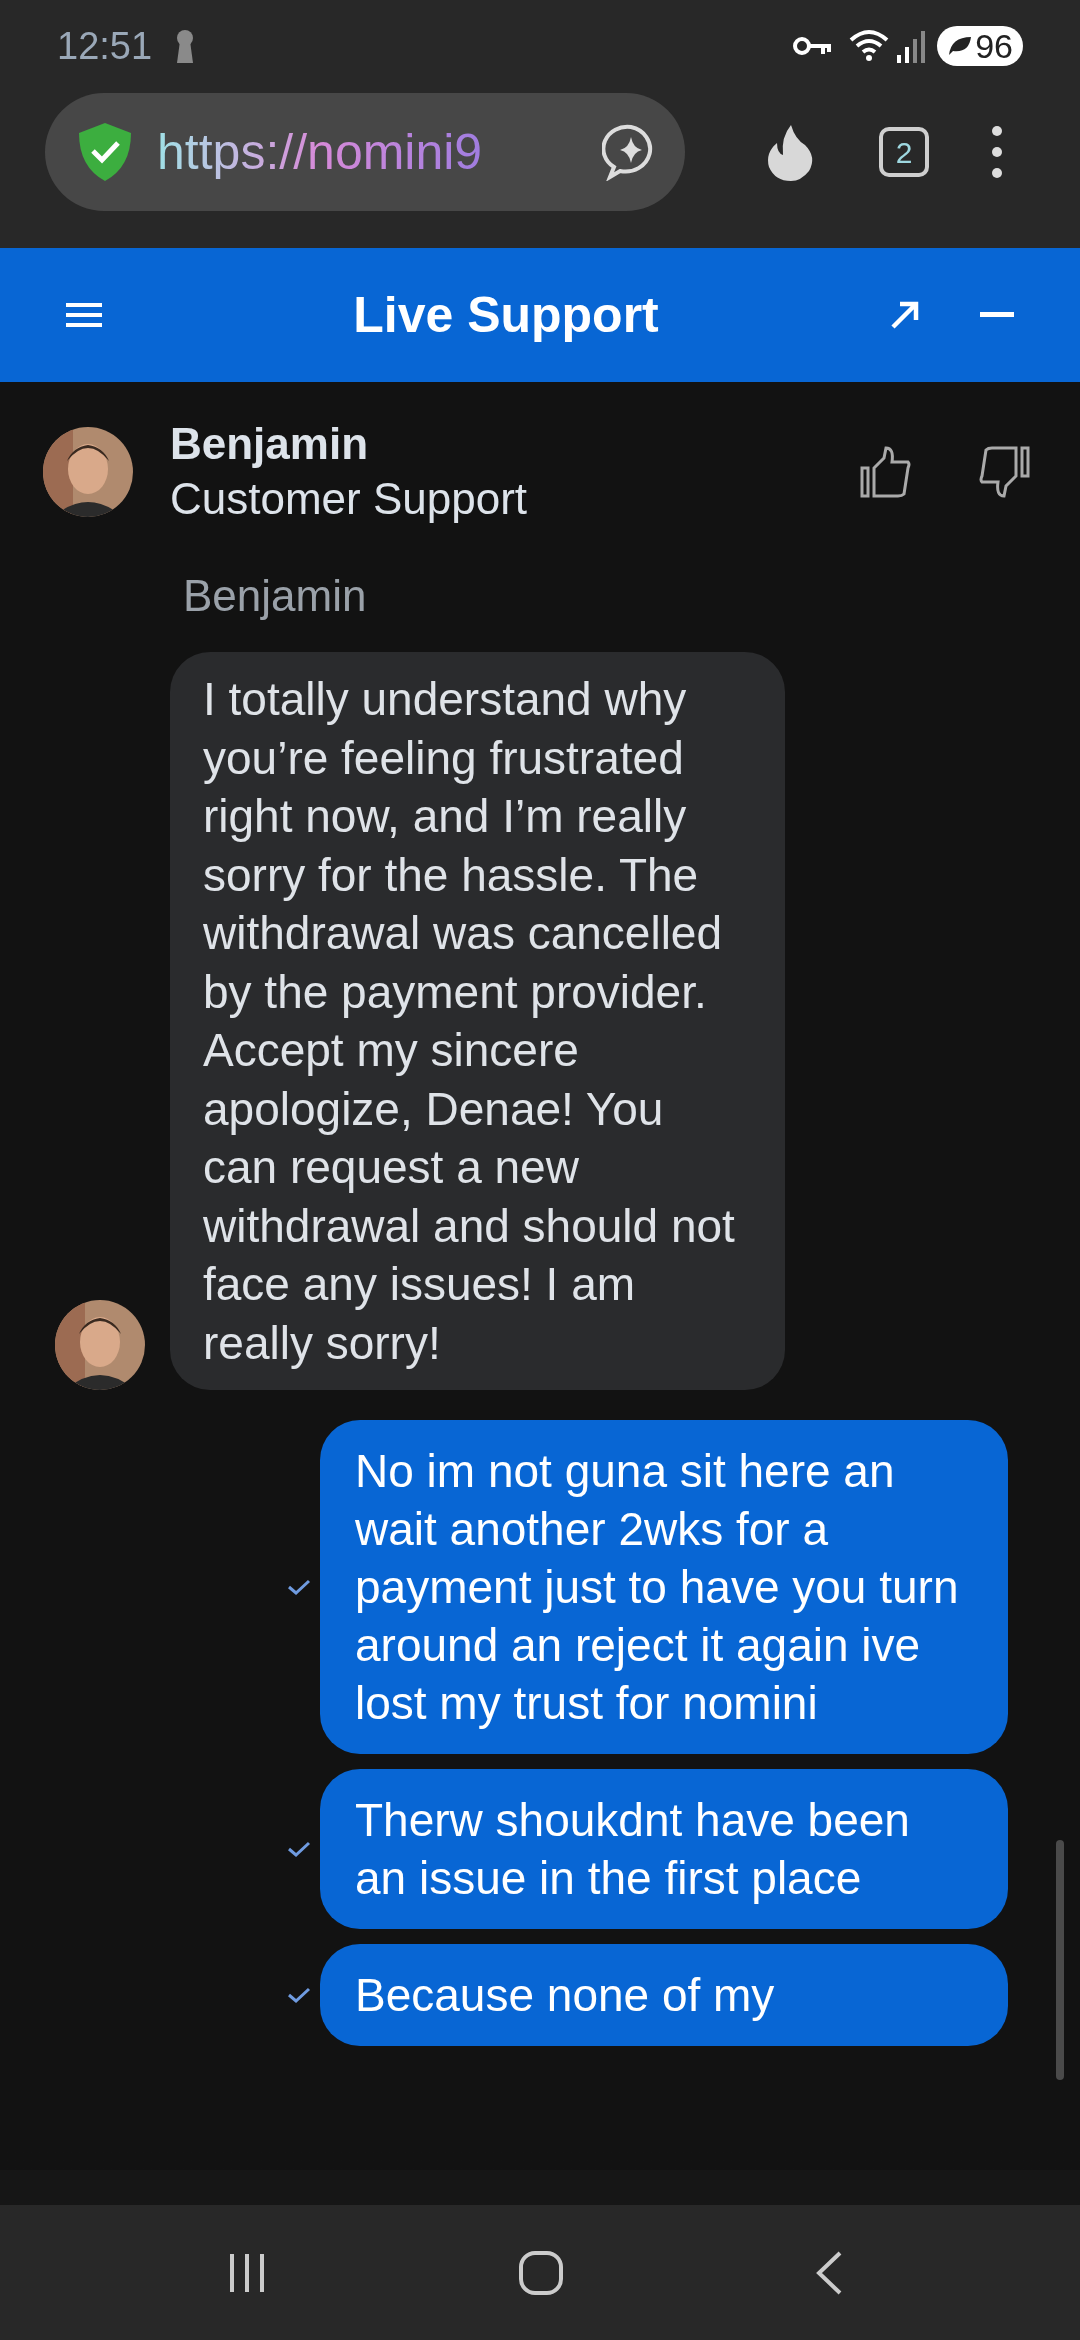  I want to click on thumbs-up-icon, so click(886, 472).